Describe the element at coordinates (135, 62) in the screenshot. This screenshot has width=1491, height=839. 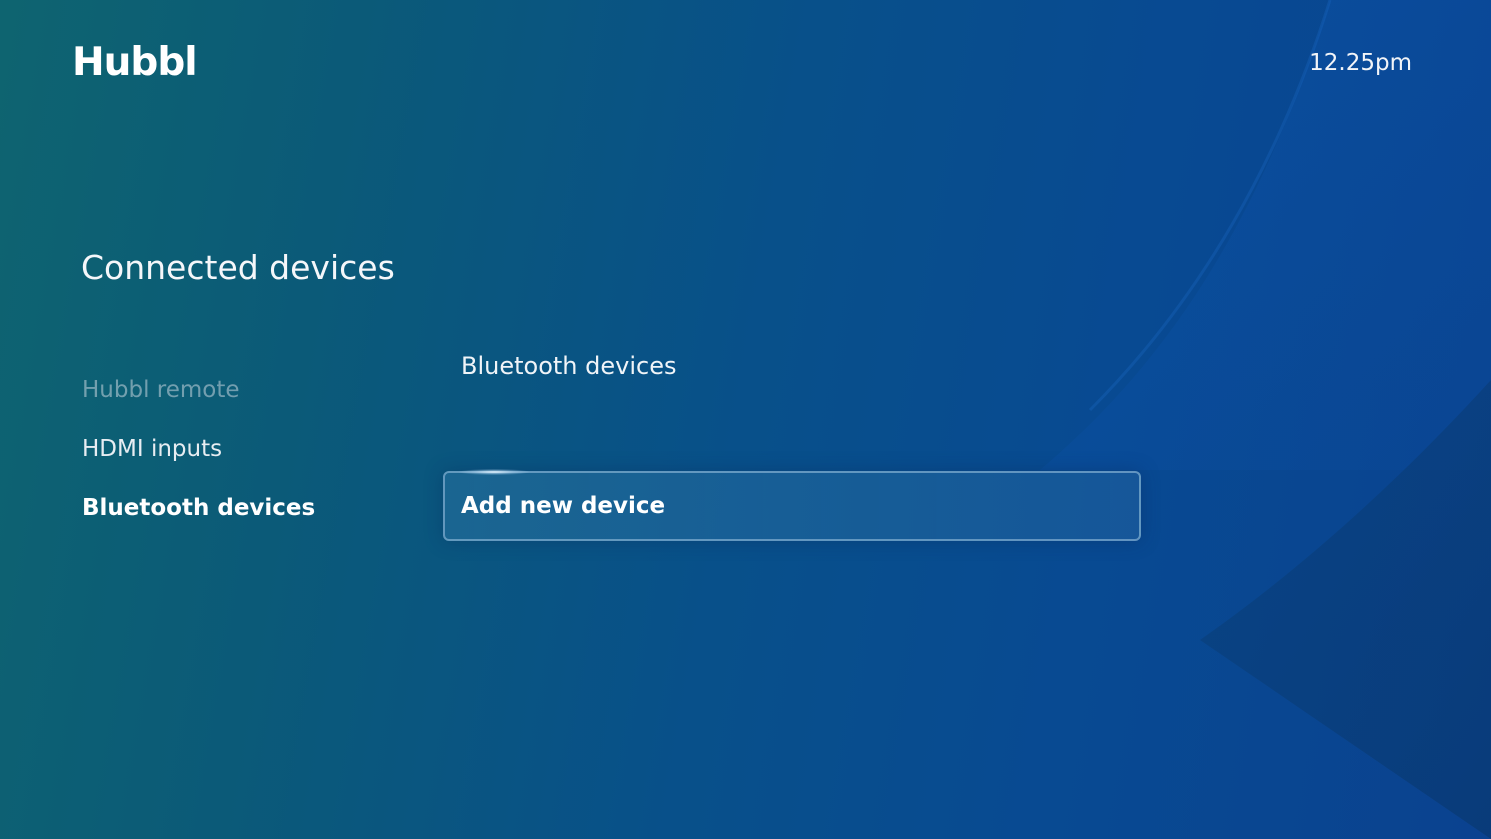
I see `hubbl-logo: Hubbl` at that location.